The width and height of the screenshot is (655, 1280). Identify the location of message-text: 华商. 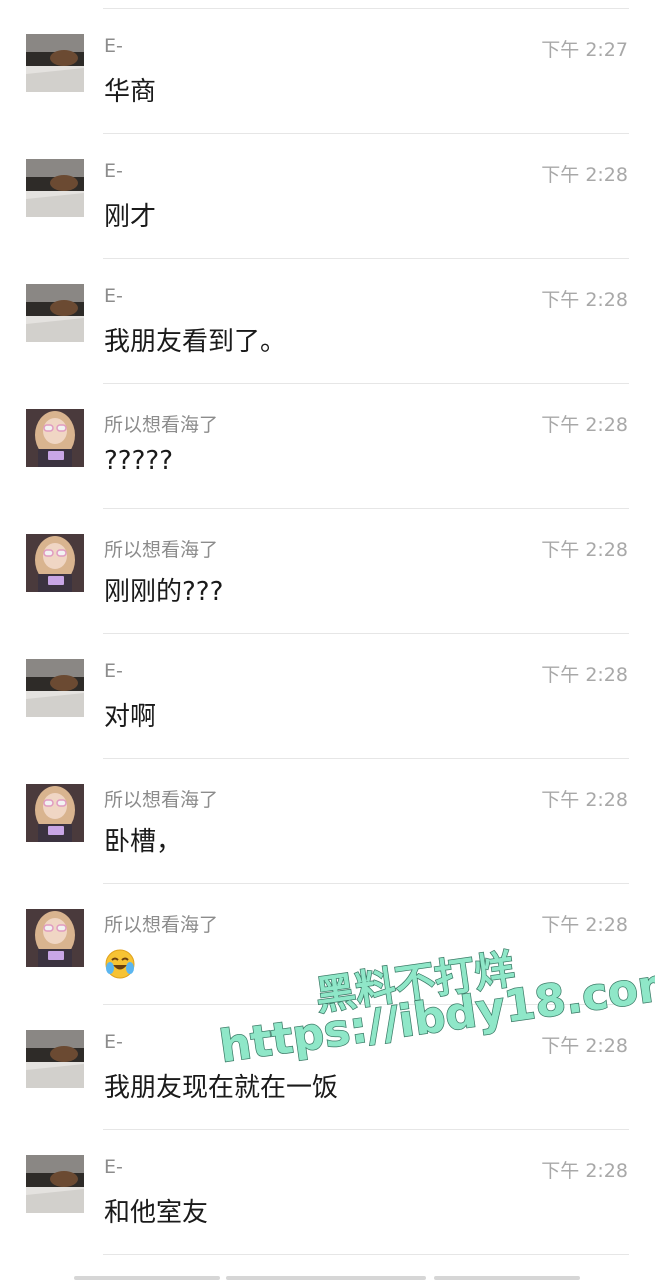
(130, 92).